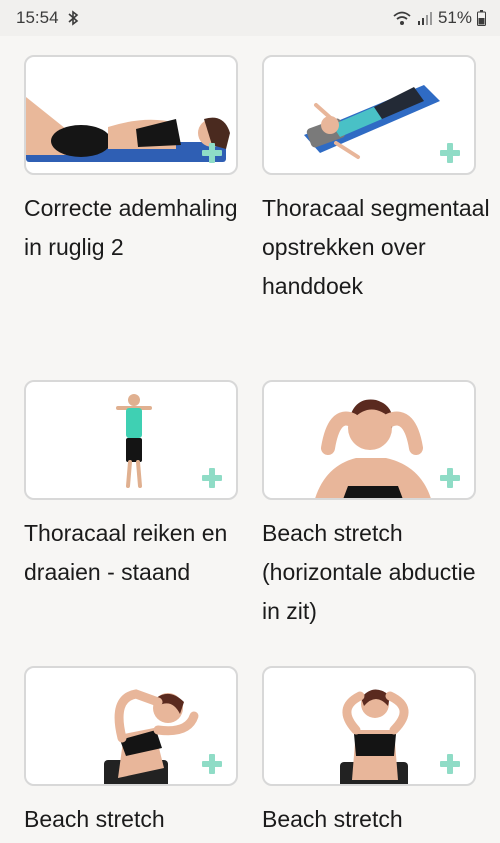 This screenshot has height=843, width=500. What do you see at coordinates (250, 18) in the screenshot?
I see `status-bar: 15:54 51%` at bounding box center [250, 18].